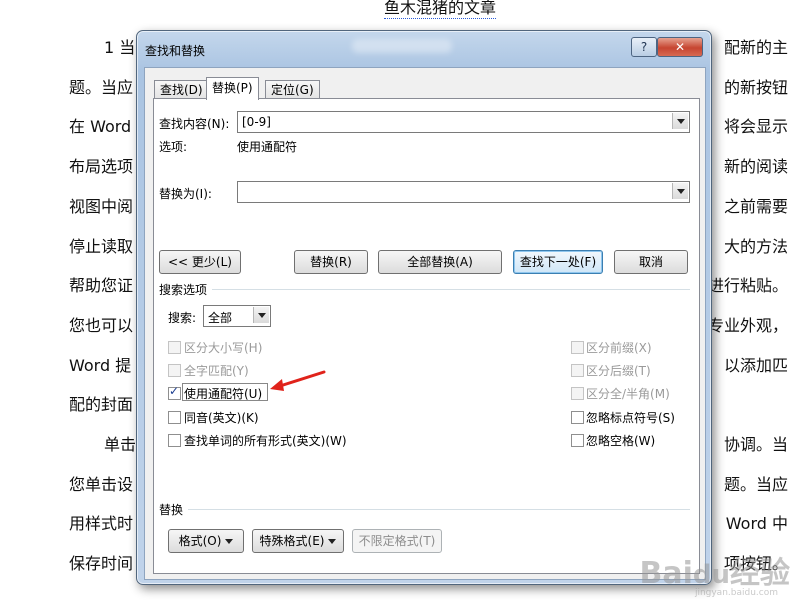  Describe the element at coordinates (220, 318) in the screenshot. I see `search-direction-value: 全部` at that location.